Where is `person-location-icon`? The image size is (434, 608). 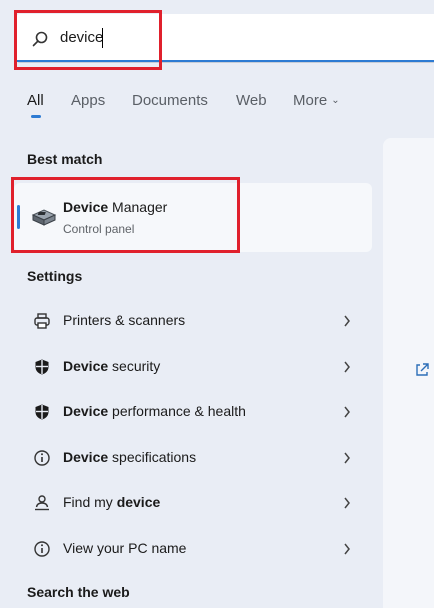 person-location-icon is located at coordinates (42, 503).